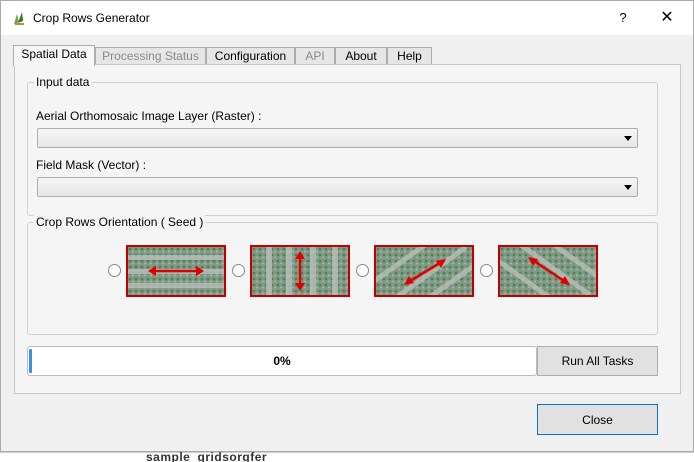  What do you see at coordinates (207, 457) in the screenshot?
I see `background-app-text: sample_gridsorgfer` at bounding box center [207, 457].